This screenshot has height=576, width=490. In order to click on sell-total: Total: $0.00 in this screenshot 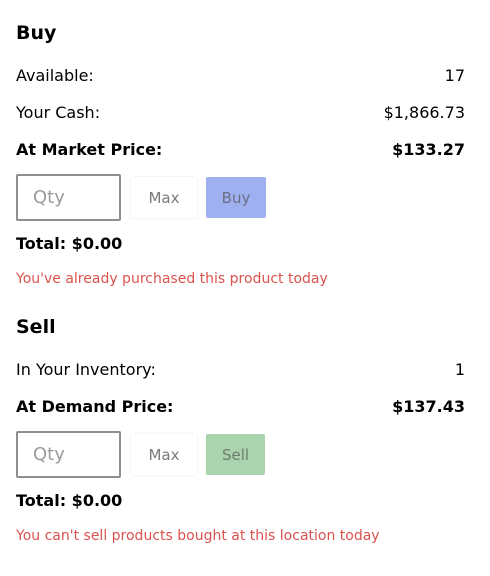, I will do `click(69, 500)`.